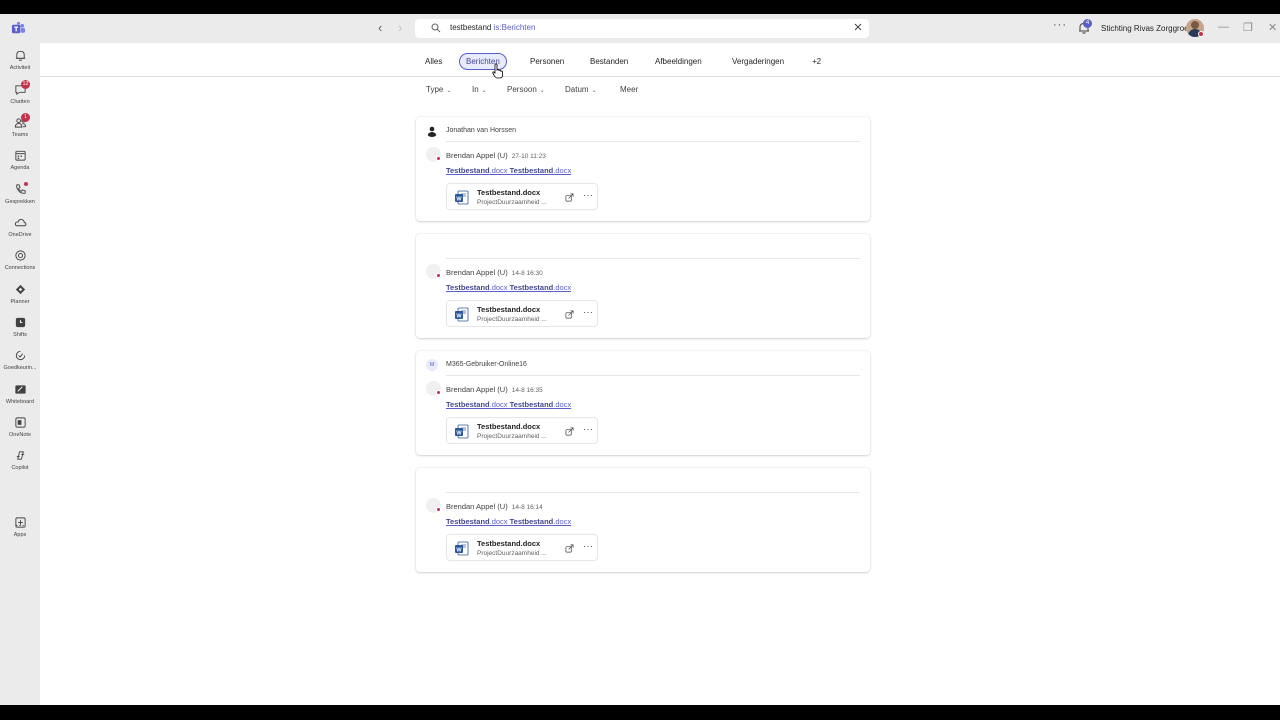 Image resolution: width=1280 pixels, height=720 pixels. Describe the element at coordinates (432, 365) in the screenshot. I see `group-avatar: M` at that location.